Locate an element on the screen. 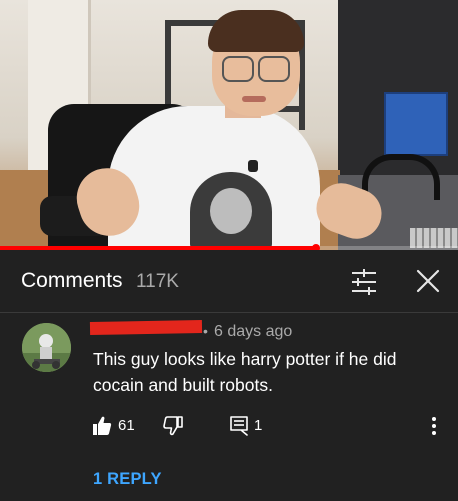 This screenshot has height=501, width=458. lapel-mic is located at coordinates (253, 166).